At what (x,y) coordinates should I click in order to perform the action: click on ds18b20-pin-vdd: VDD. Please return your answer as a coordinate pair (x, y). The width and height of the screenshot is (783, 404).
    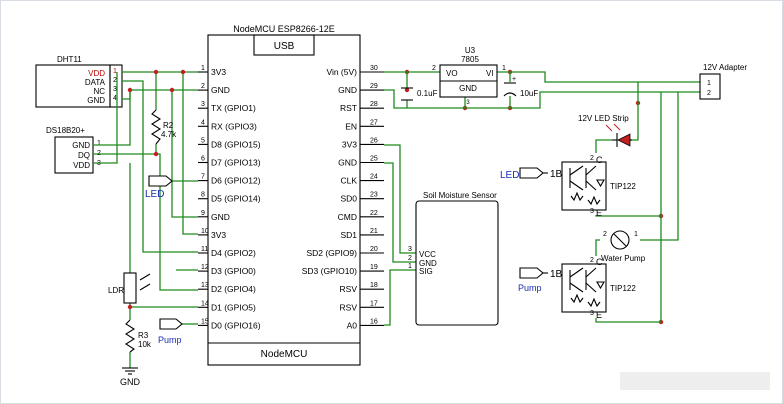
    Looking at the image, I should click on (81, 165).